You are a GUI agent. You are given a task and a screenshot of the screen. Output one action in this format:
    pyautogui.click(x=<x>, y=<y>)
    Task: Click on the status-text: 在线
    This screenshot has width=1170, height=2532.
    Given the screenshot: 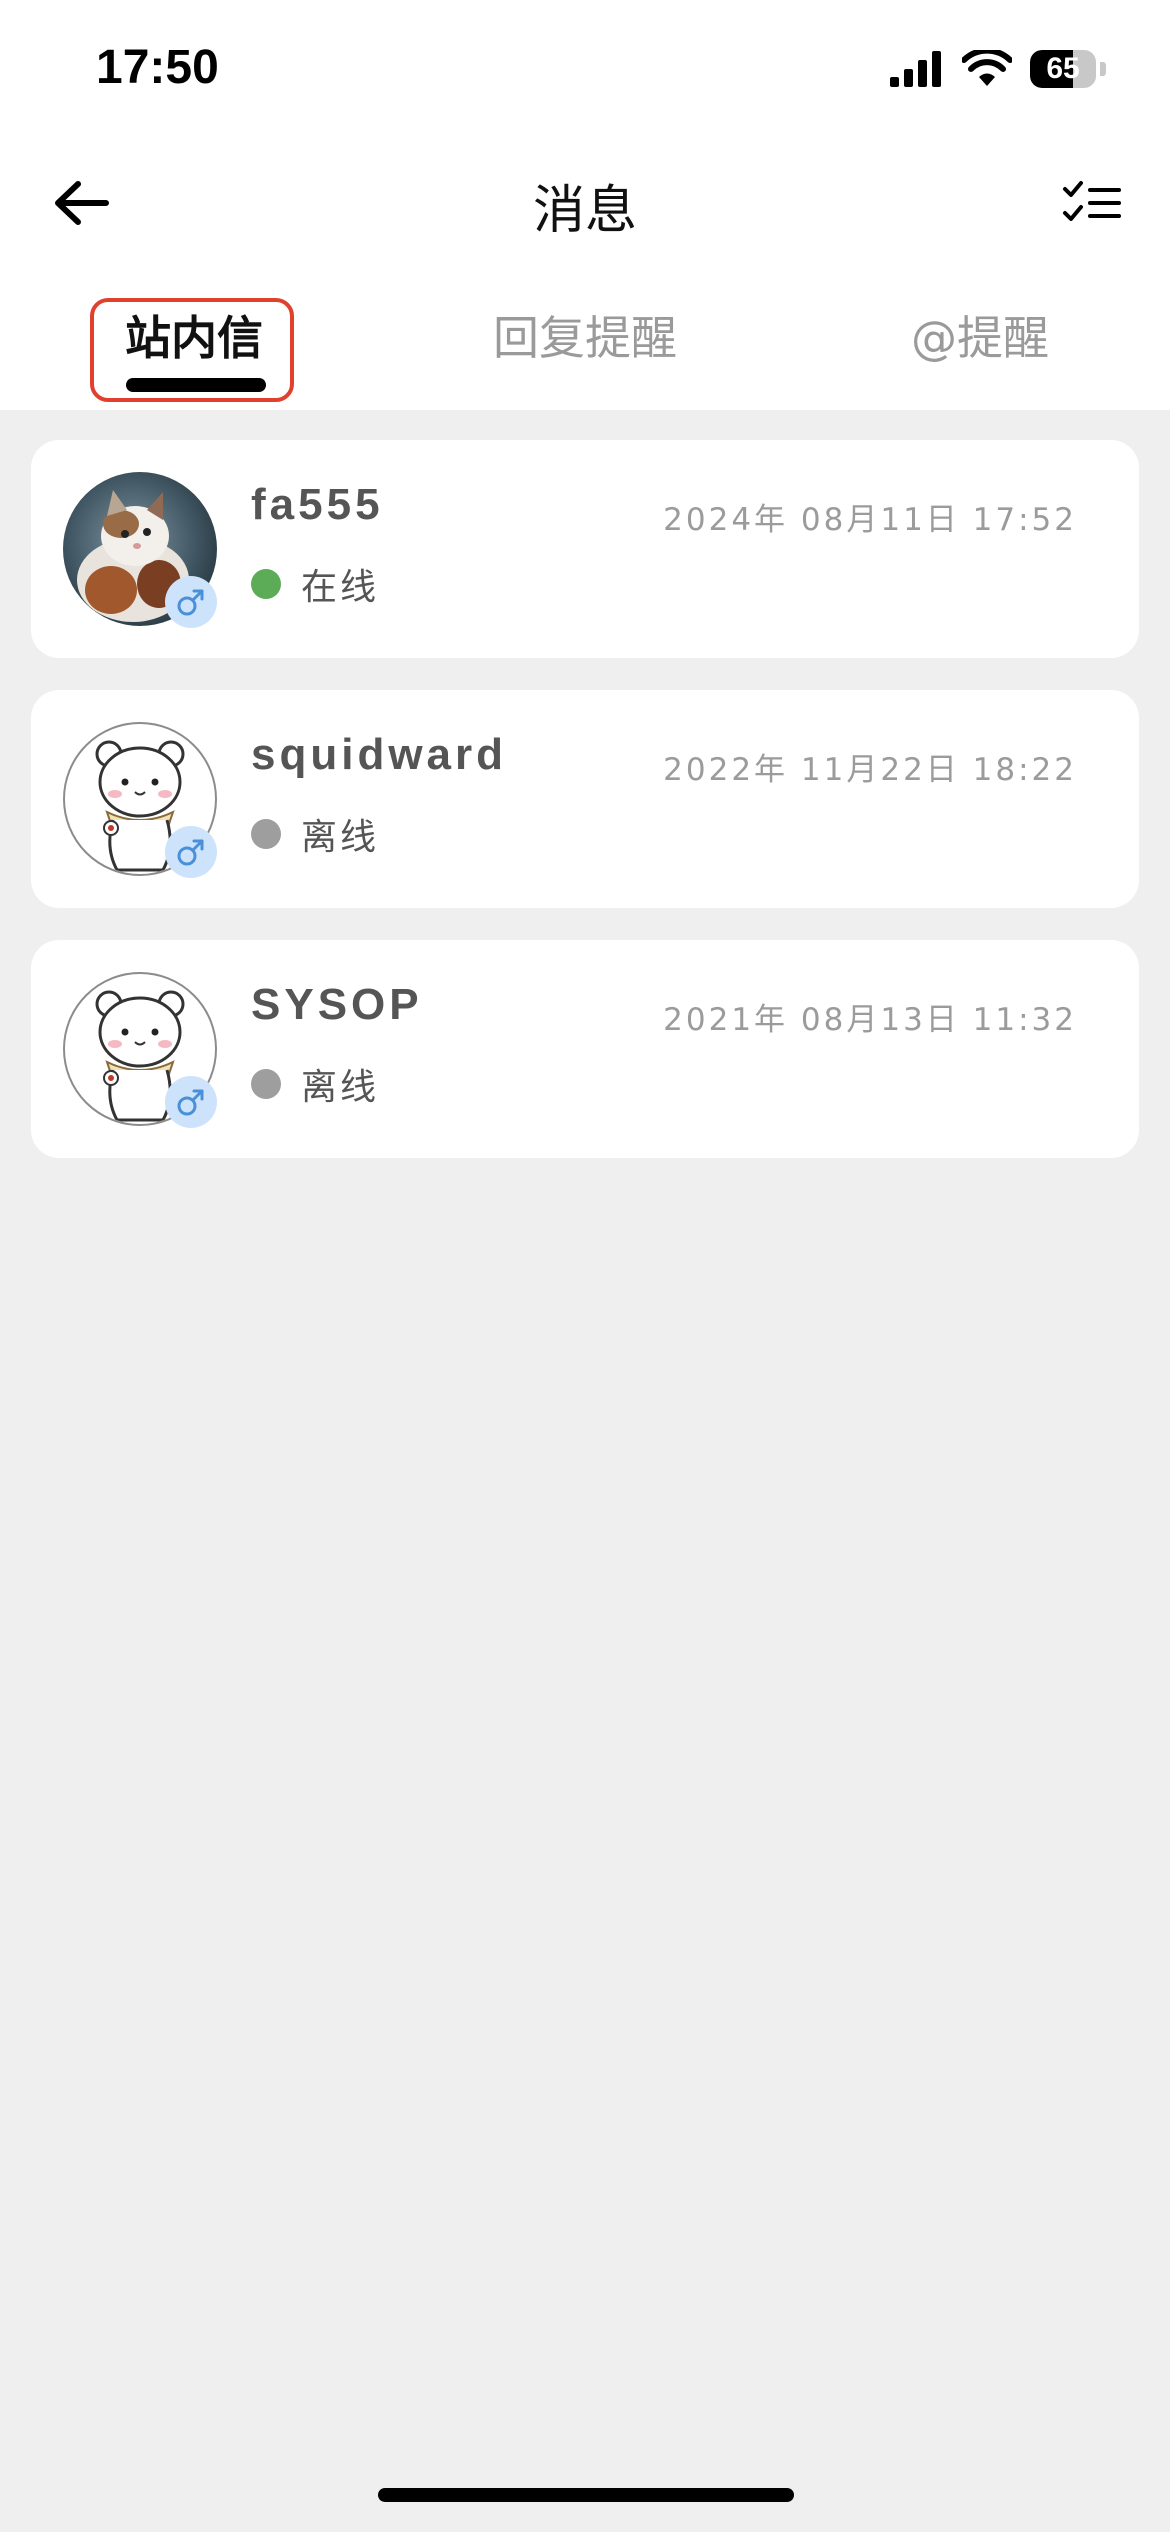 What is the action you would take?
    pyautogui.click(x=340, y=587)
    